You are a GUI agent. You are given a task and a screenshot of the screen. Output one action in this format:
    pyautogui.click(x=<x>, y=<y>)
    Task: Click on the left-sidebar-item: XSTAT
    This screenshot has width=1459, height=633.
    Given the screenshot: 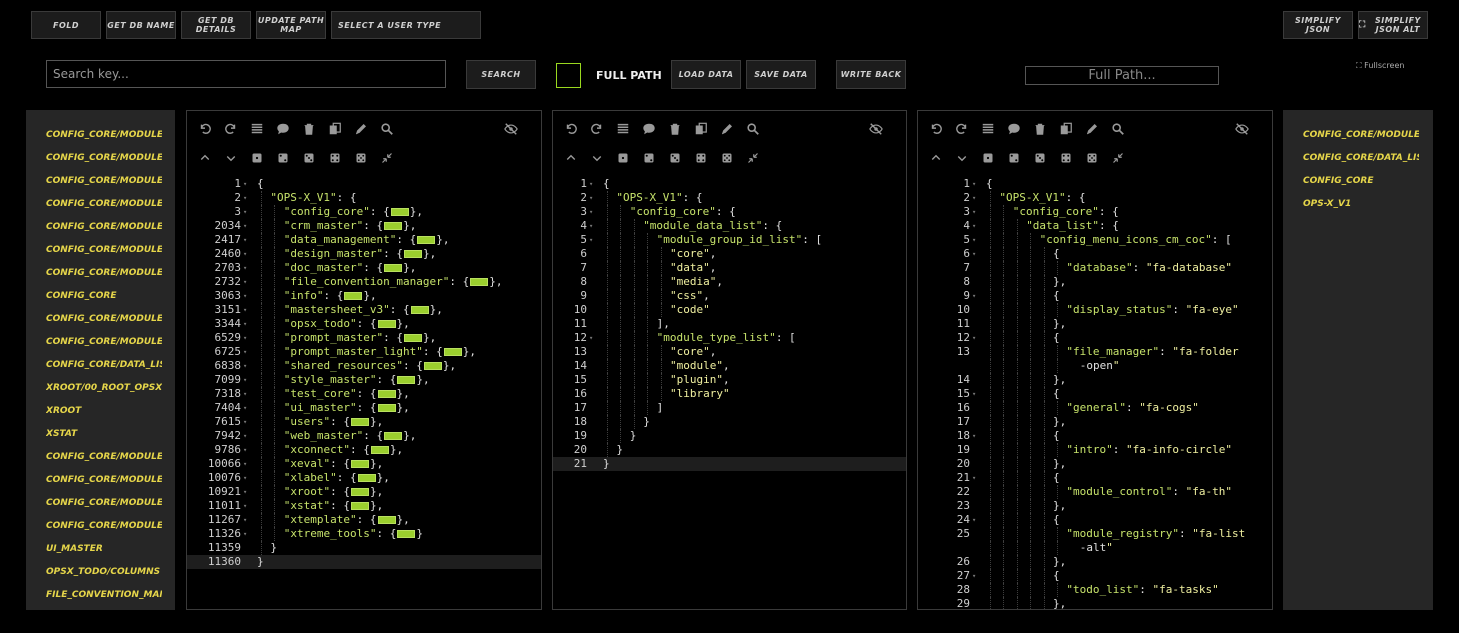 What is the action you would take?
    pyautogui.click(x=104, y=434)
    